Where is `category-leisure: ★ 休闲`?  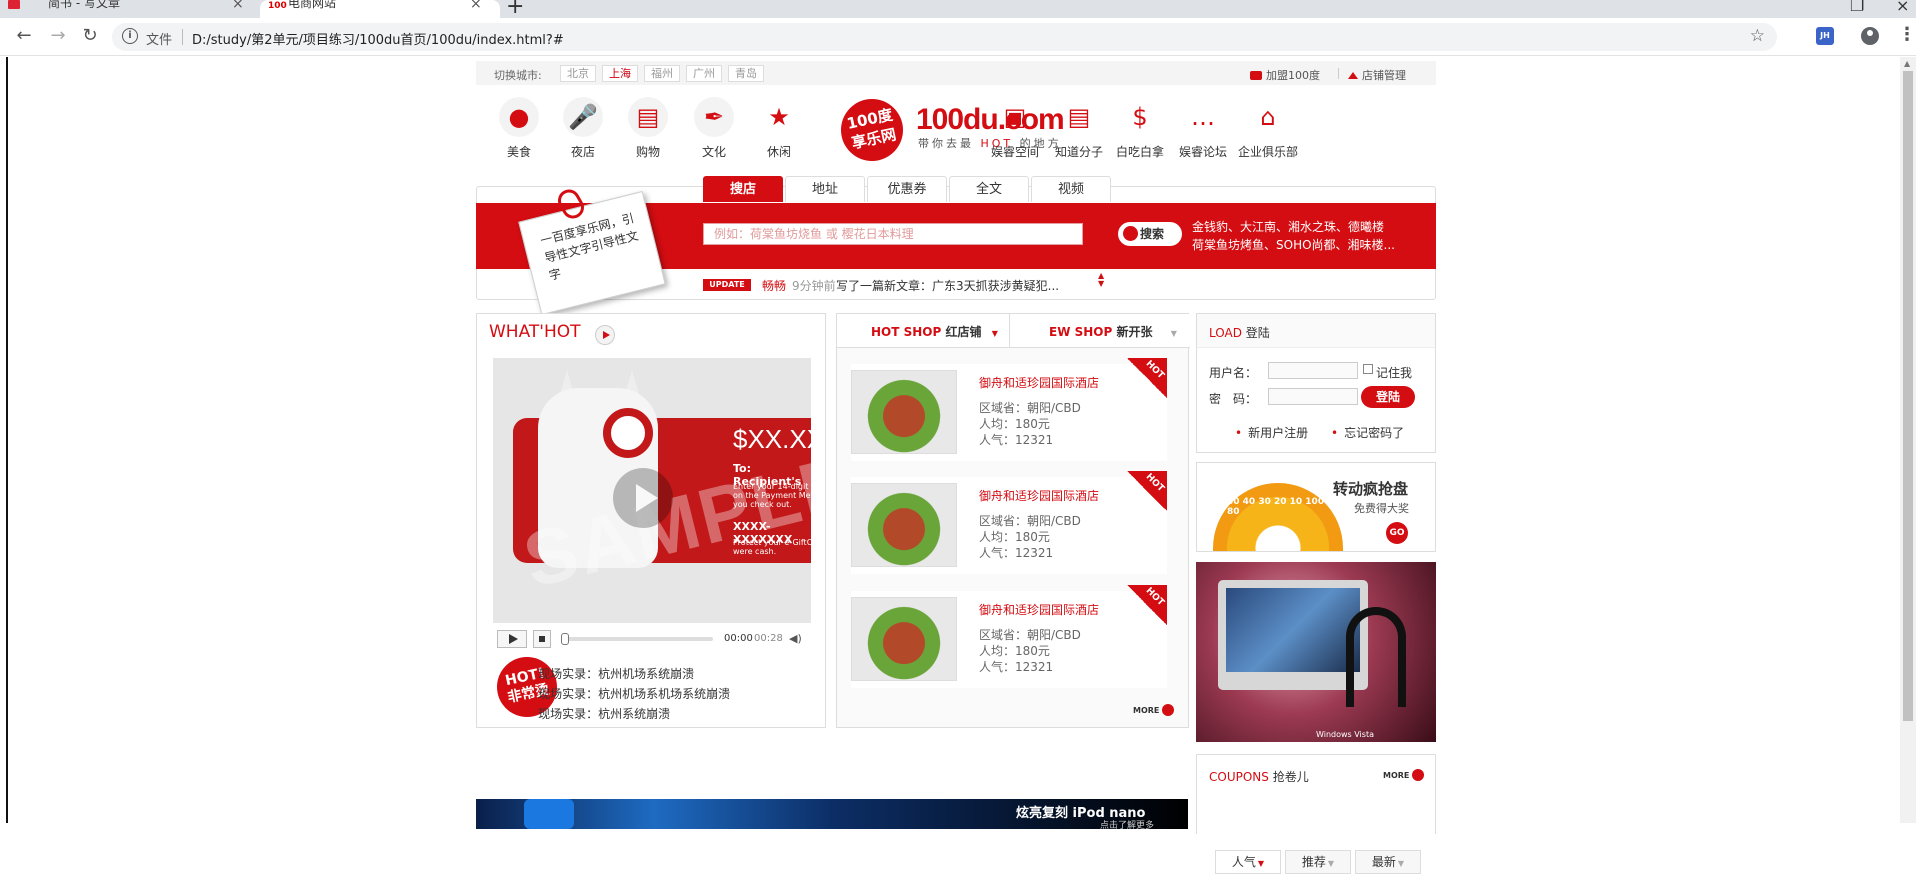 category-leisure: ★ 休闲 is located at coordinates (779, 128).